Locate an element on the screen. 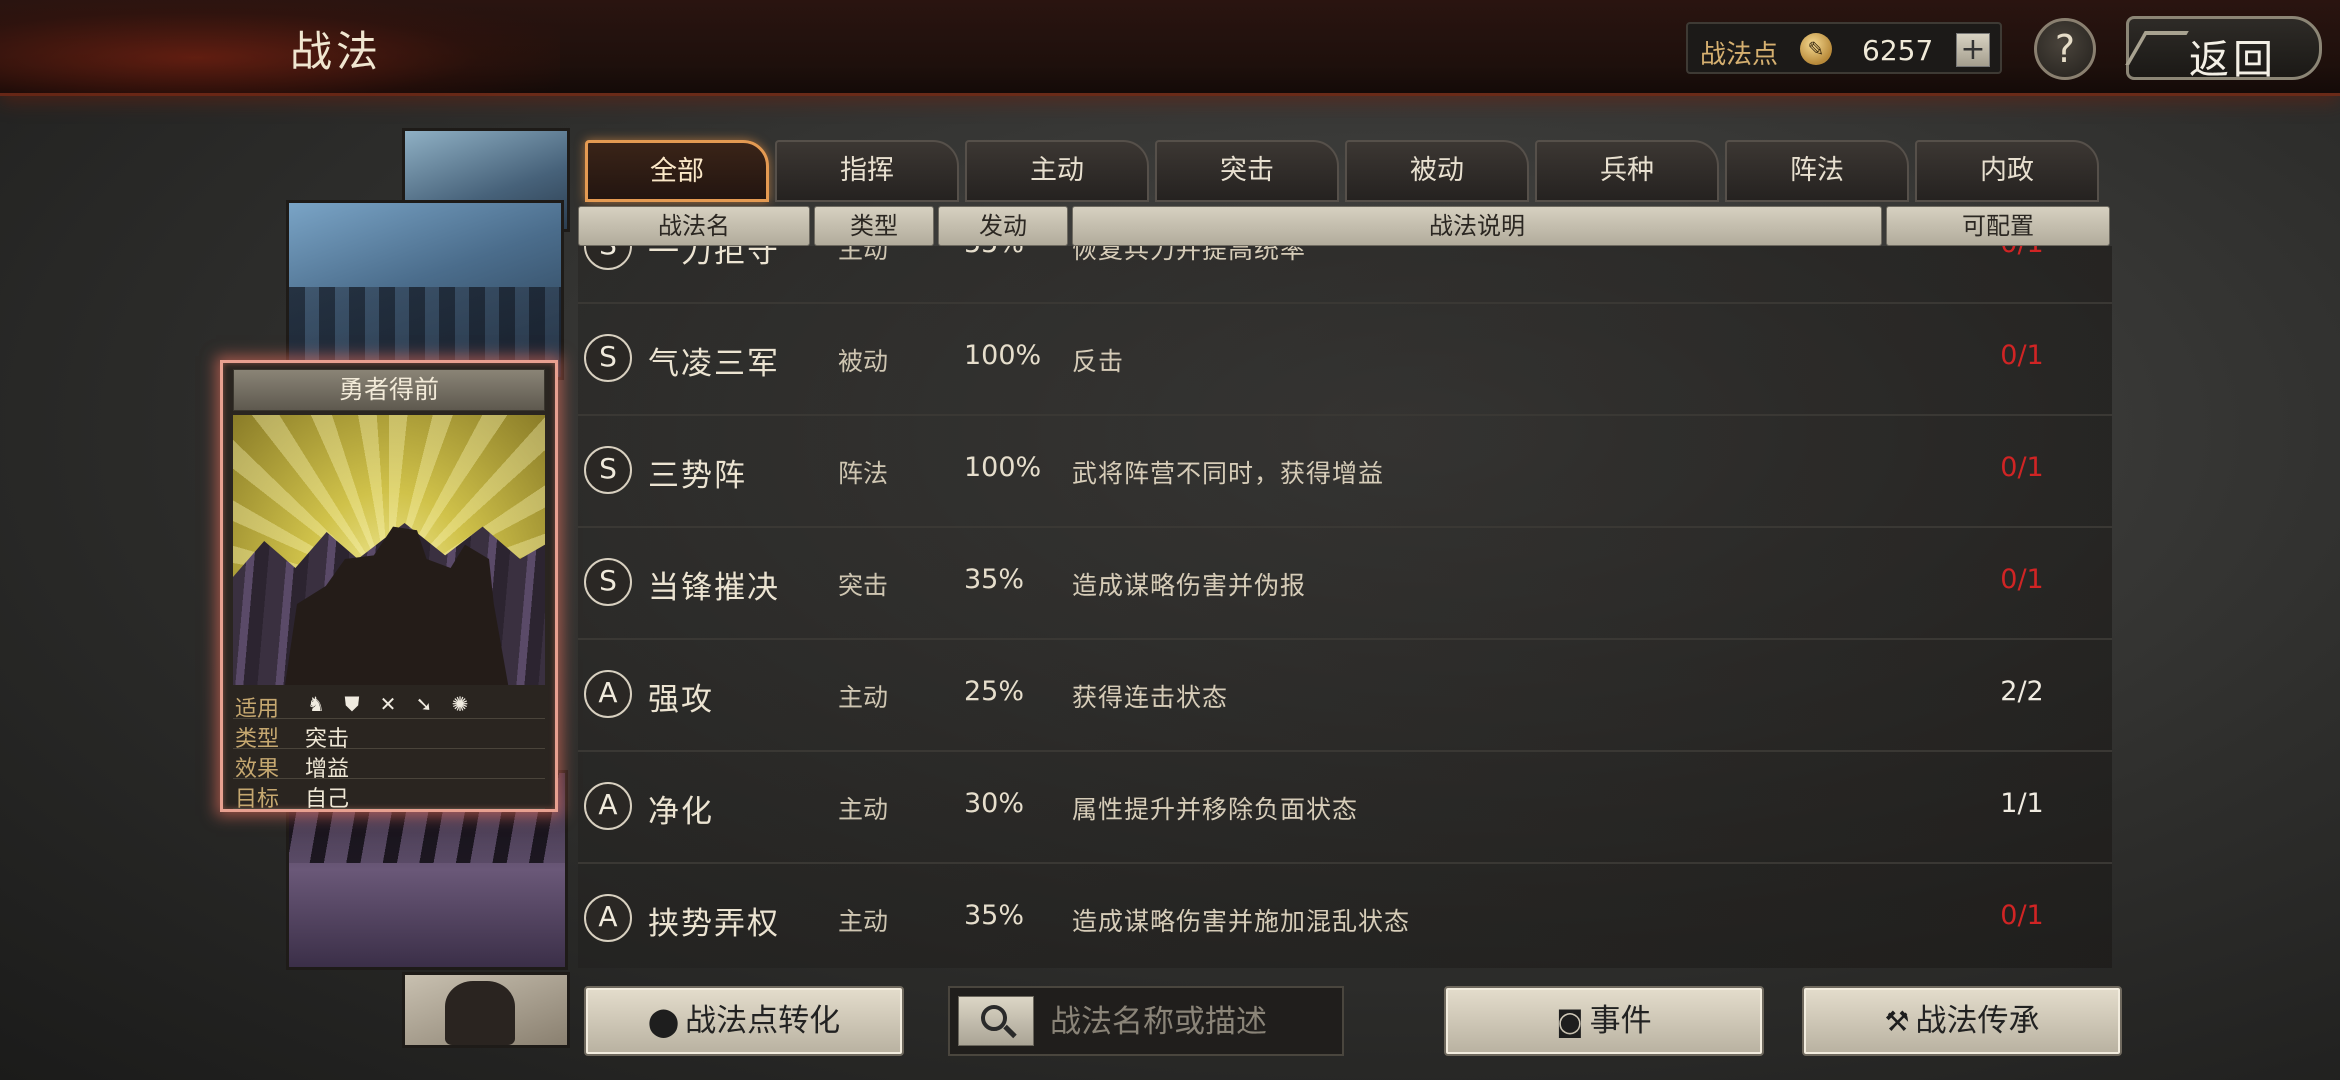  fire-icon: ⬤ is located at coordinates (663, 1021).